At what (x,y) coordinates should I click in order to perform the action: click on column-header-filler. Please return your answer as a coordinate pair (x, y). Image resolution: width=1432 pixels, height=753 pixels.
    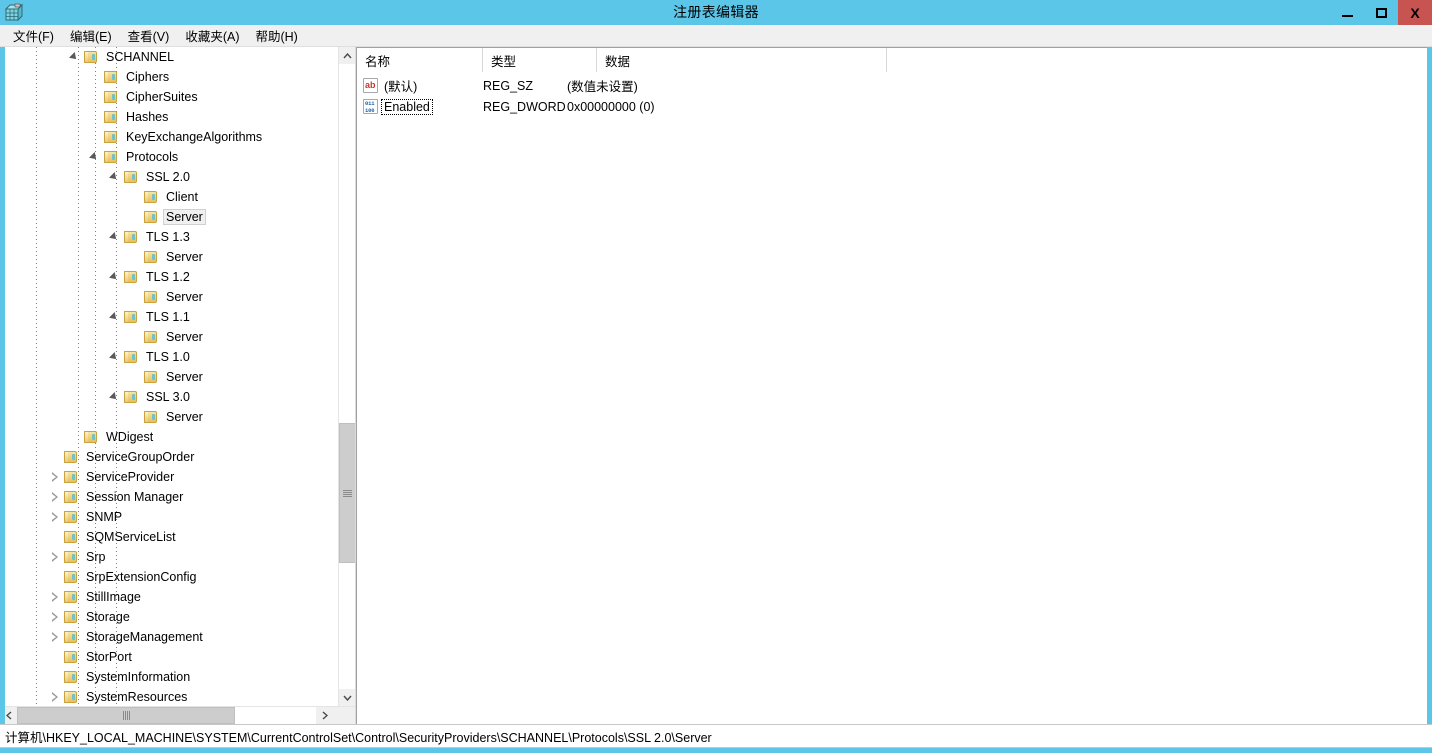
    Looking at the image, I should click on (1159, 60).